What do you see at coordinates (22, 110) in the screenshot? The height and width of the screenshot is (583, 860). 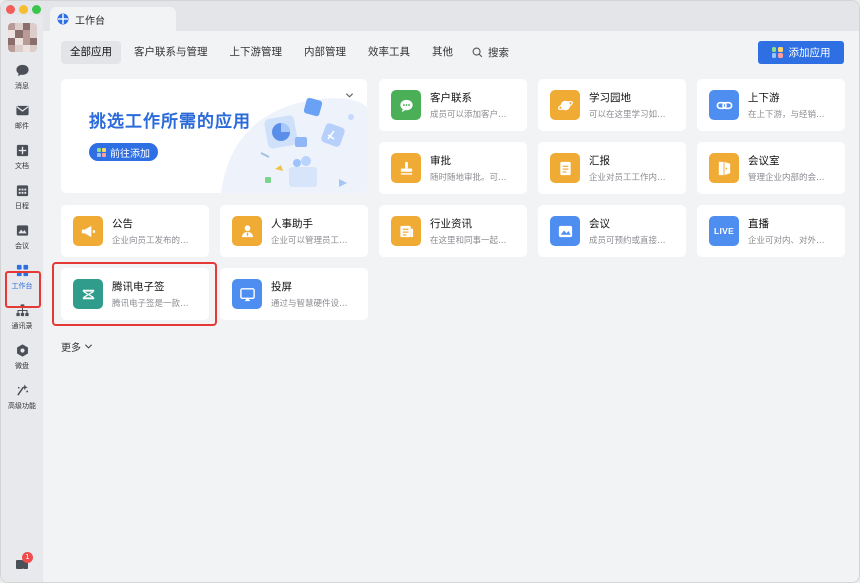 I see `mail-icon` at bounding box center [22, 110].